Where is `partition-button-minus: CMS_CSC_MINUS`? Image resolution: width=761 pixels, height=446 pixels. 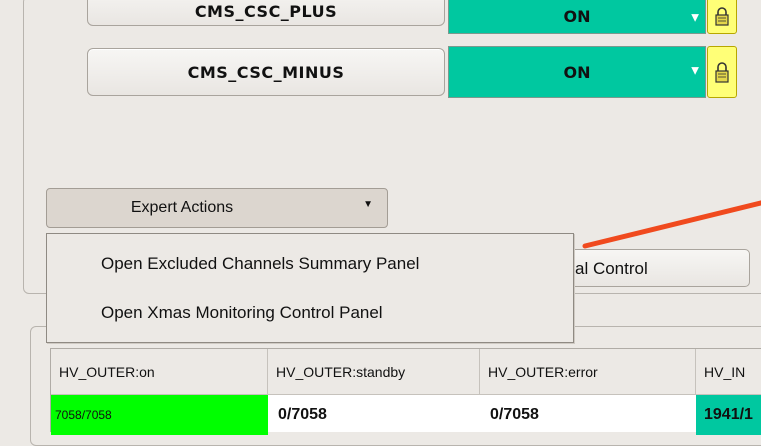 partition-button-minus: CMS_CSC_MINUS is located at coordinates (266, 72).